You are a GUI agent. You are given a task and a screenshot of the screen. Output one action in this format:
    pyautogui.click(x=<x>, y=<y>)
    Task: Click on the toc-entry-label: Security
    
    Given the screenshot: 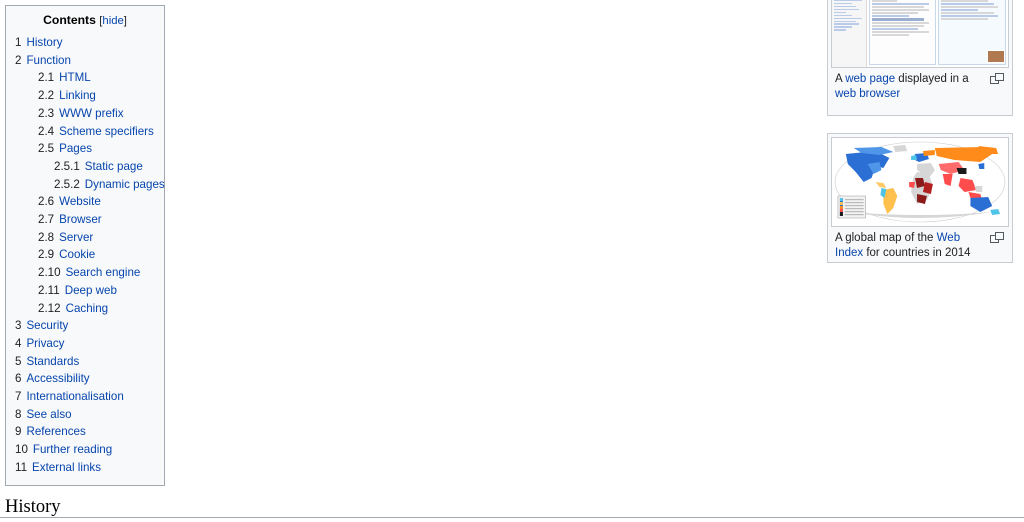 What is the action you would take?
    pyautogui.click(x=47, y=325)
    